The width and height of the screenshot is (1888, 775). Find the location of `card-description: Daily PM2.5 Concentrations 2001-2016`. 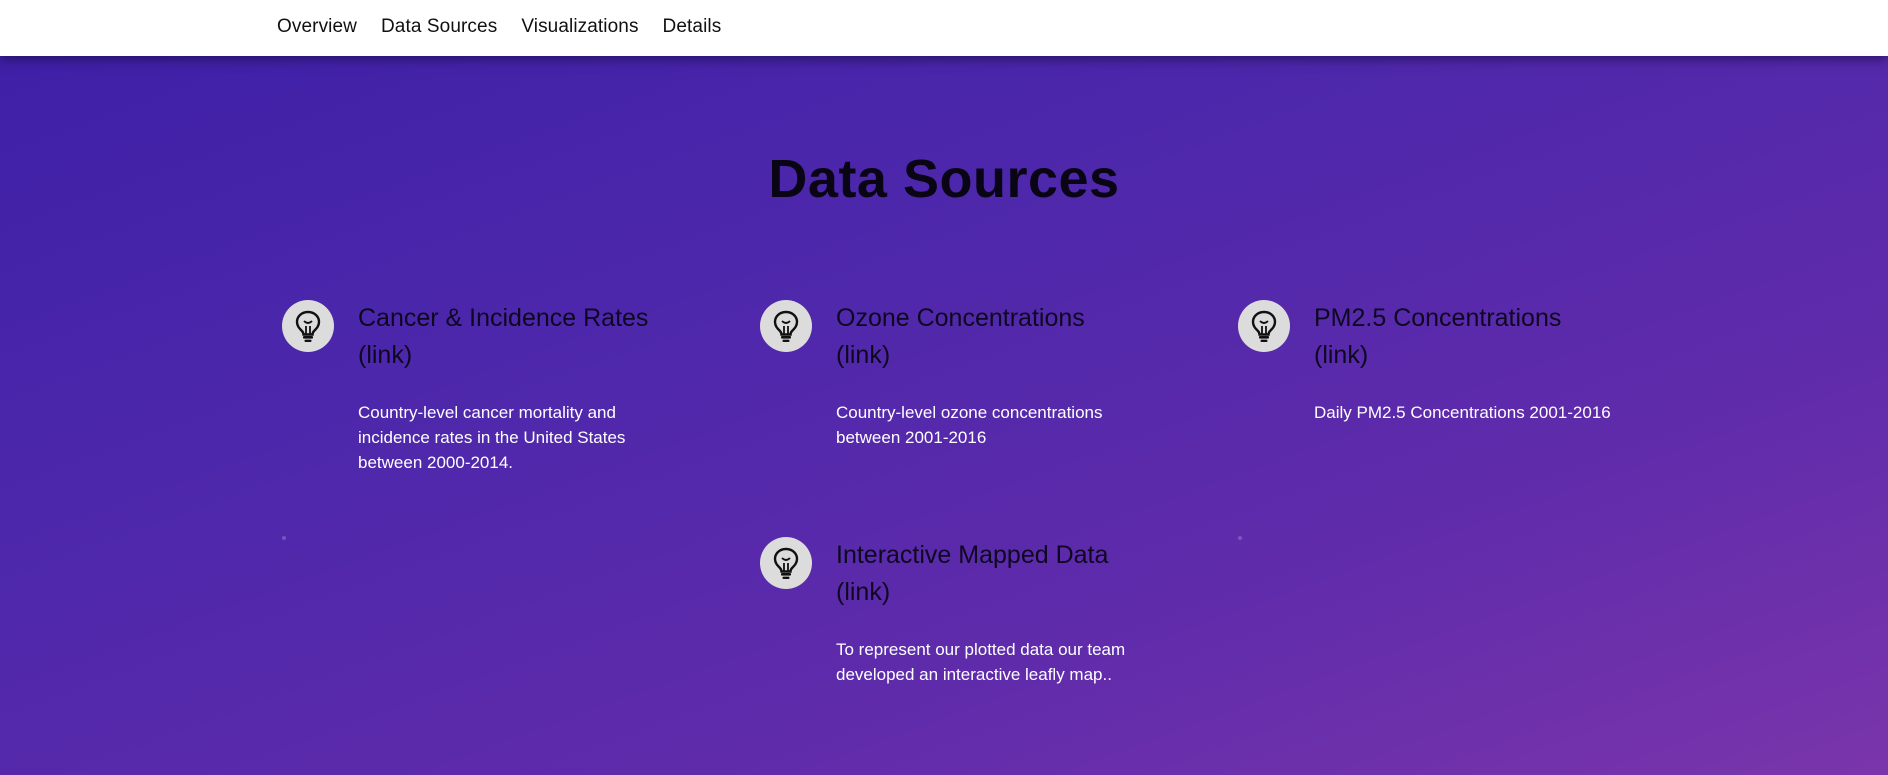

card-description: Daily PM2.5 Concentrations 2001-2016 is located at coordinates (1462, 412).